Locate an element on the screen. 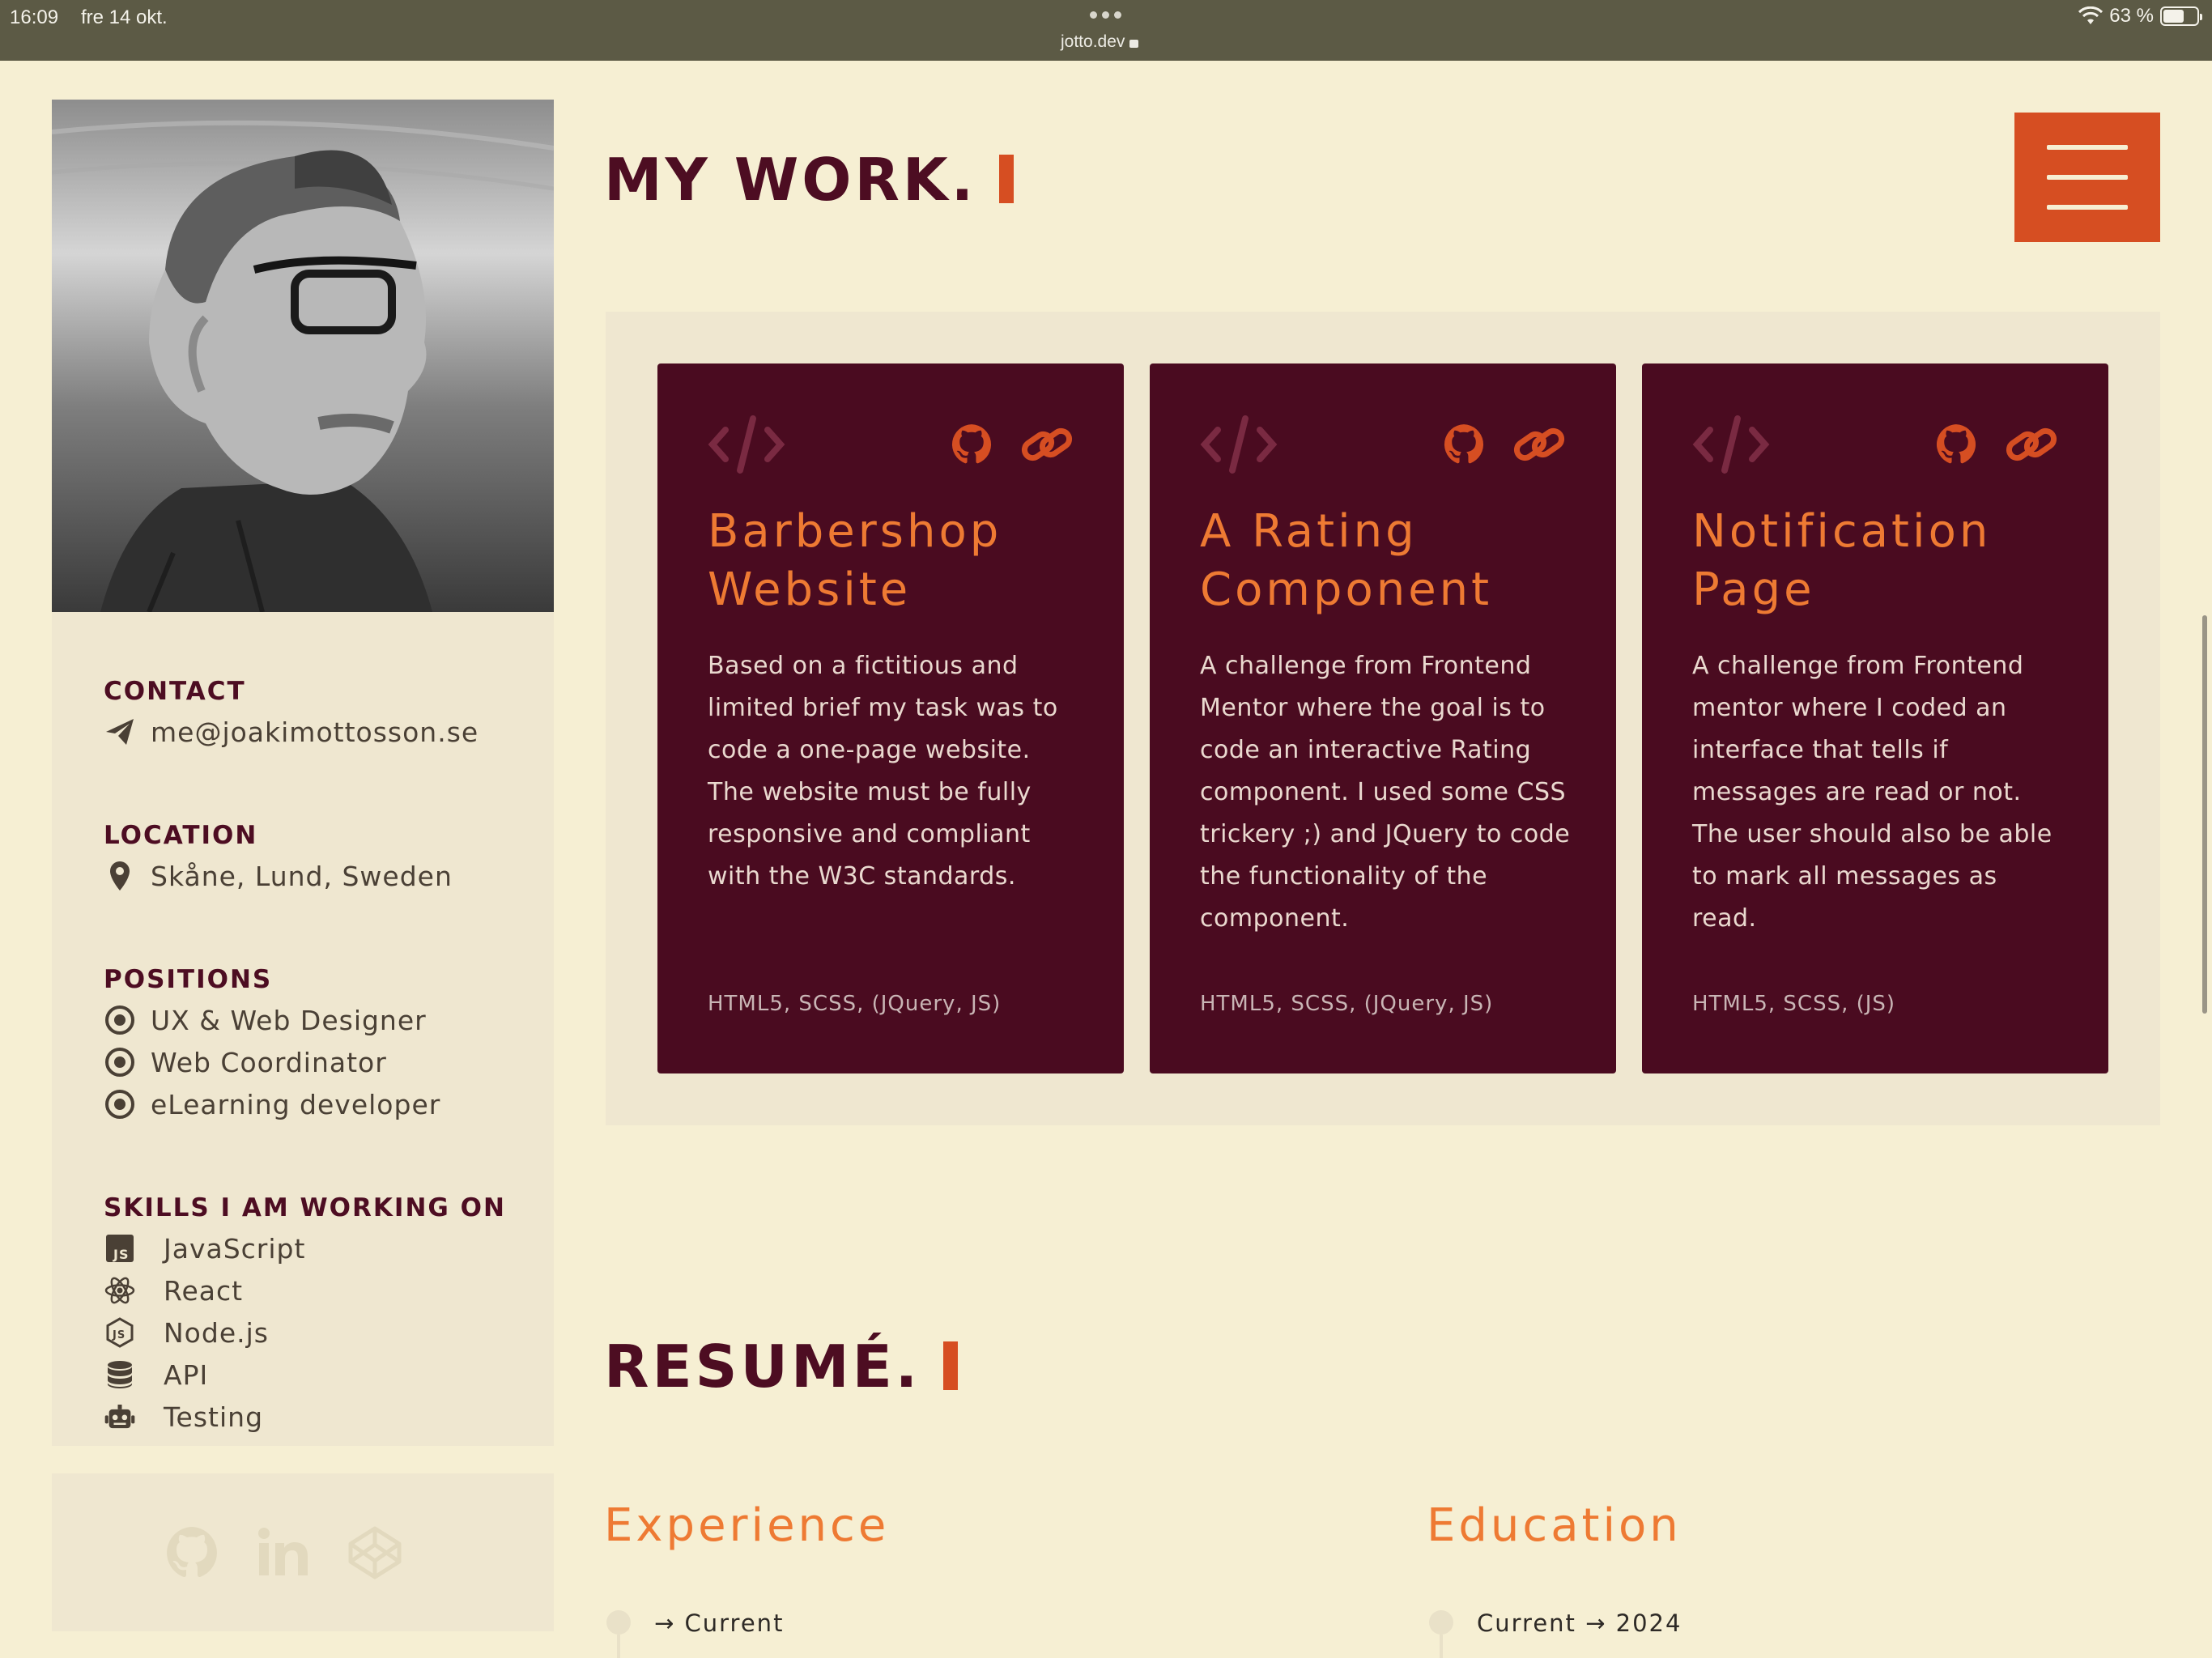 The image size is (2212, 1658). robot-icon is located at coordinates (120, 1417).